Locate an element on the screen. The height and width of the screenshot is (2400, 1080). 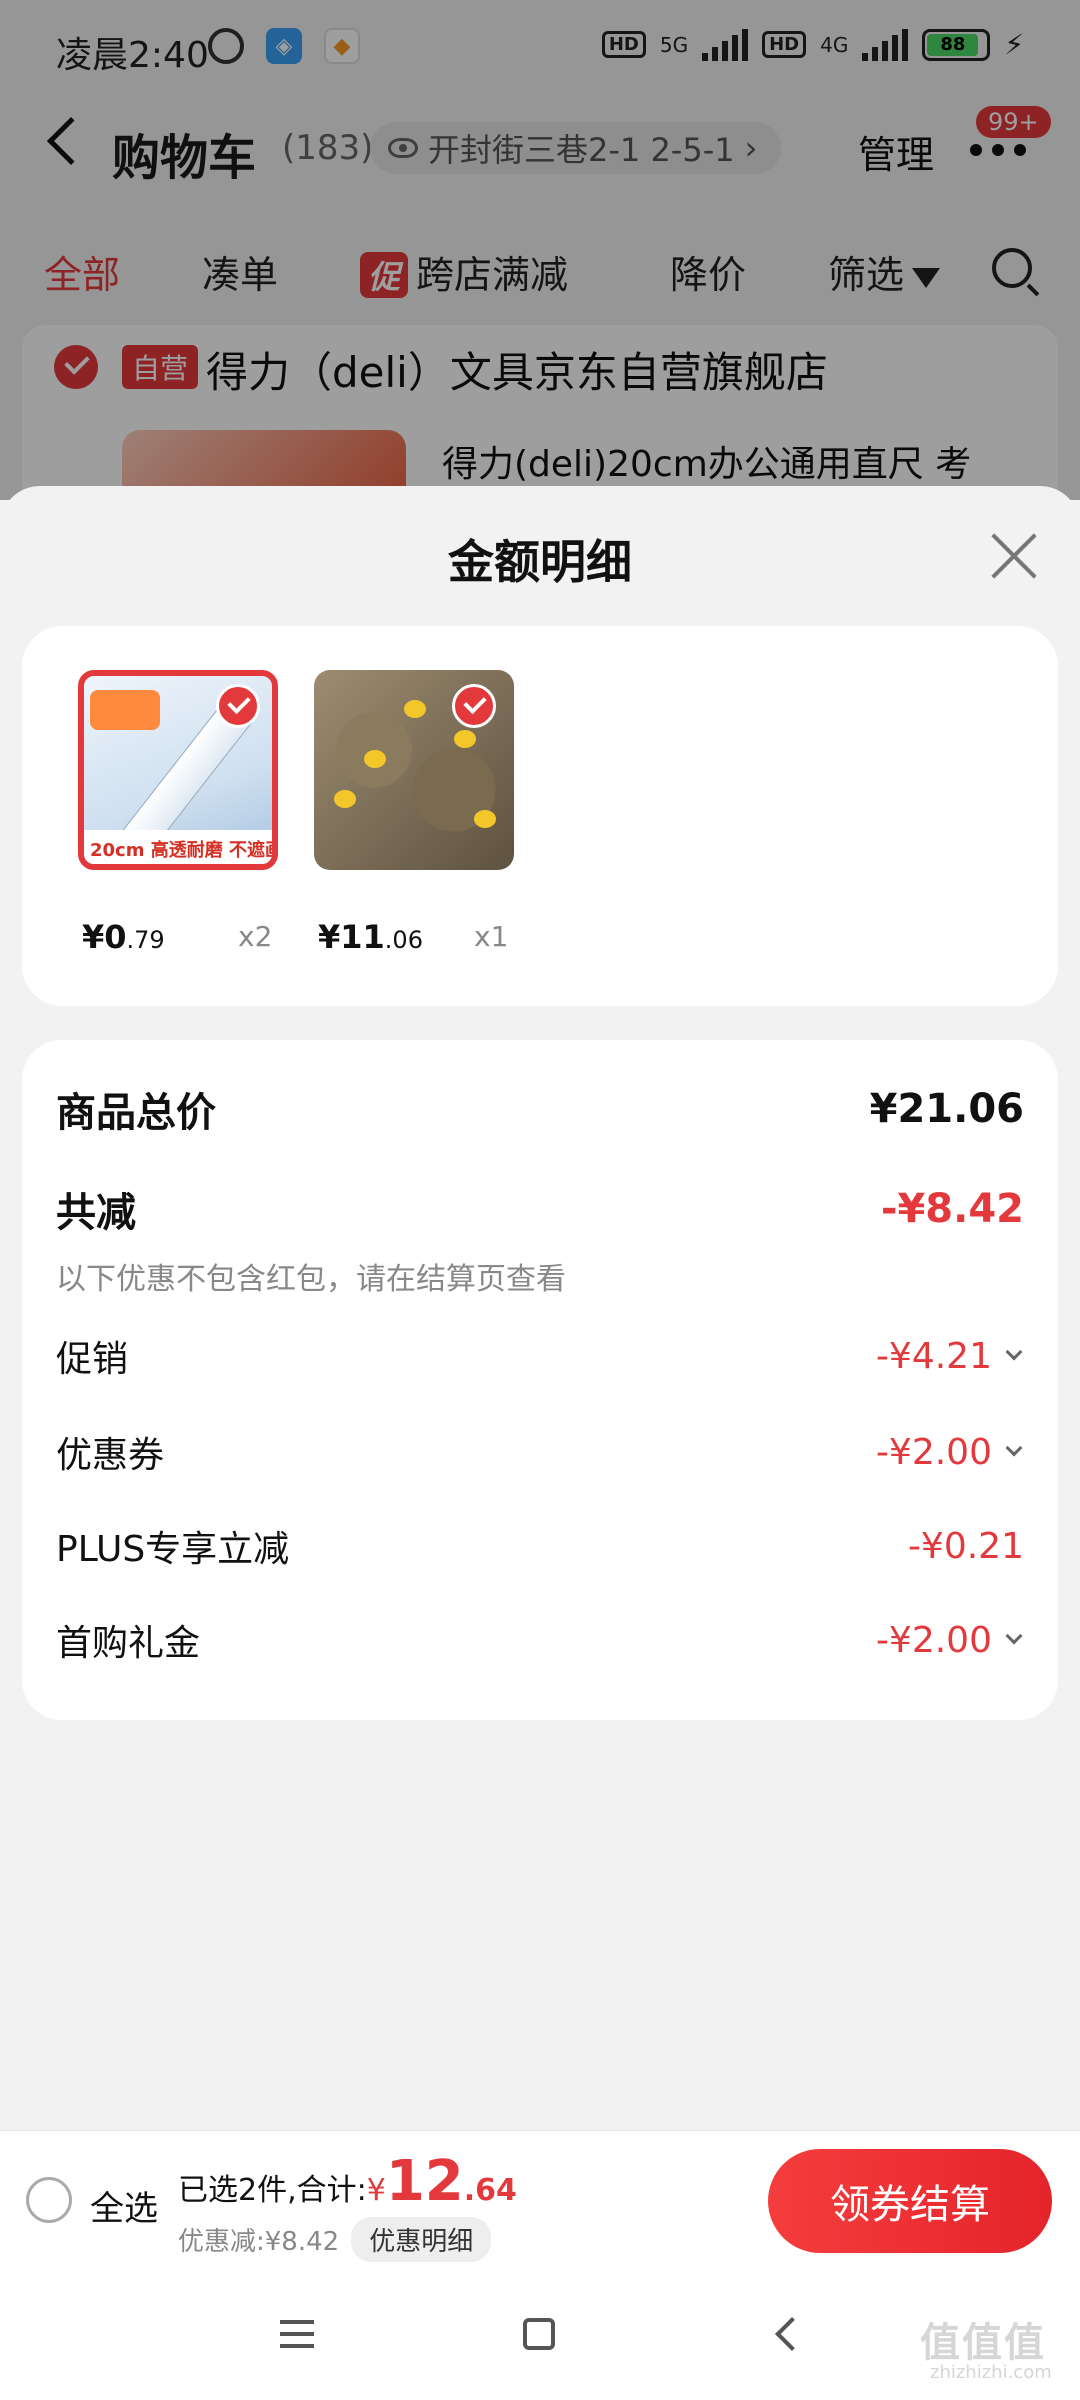
item-price-int: ¥0 is located at coordinates (104, 937).